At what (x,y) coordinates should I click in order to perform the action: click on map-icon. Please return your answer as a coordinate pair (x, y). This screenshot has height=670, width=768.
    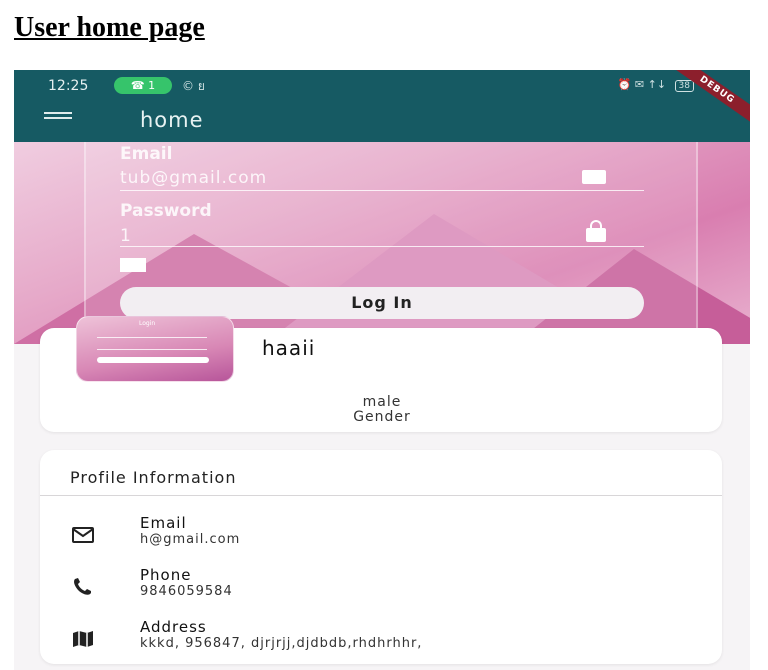
    Looking at the image, I should click on (83, 639).